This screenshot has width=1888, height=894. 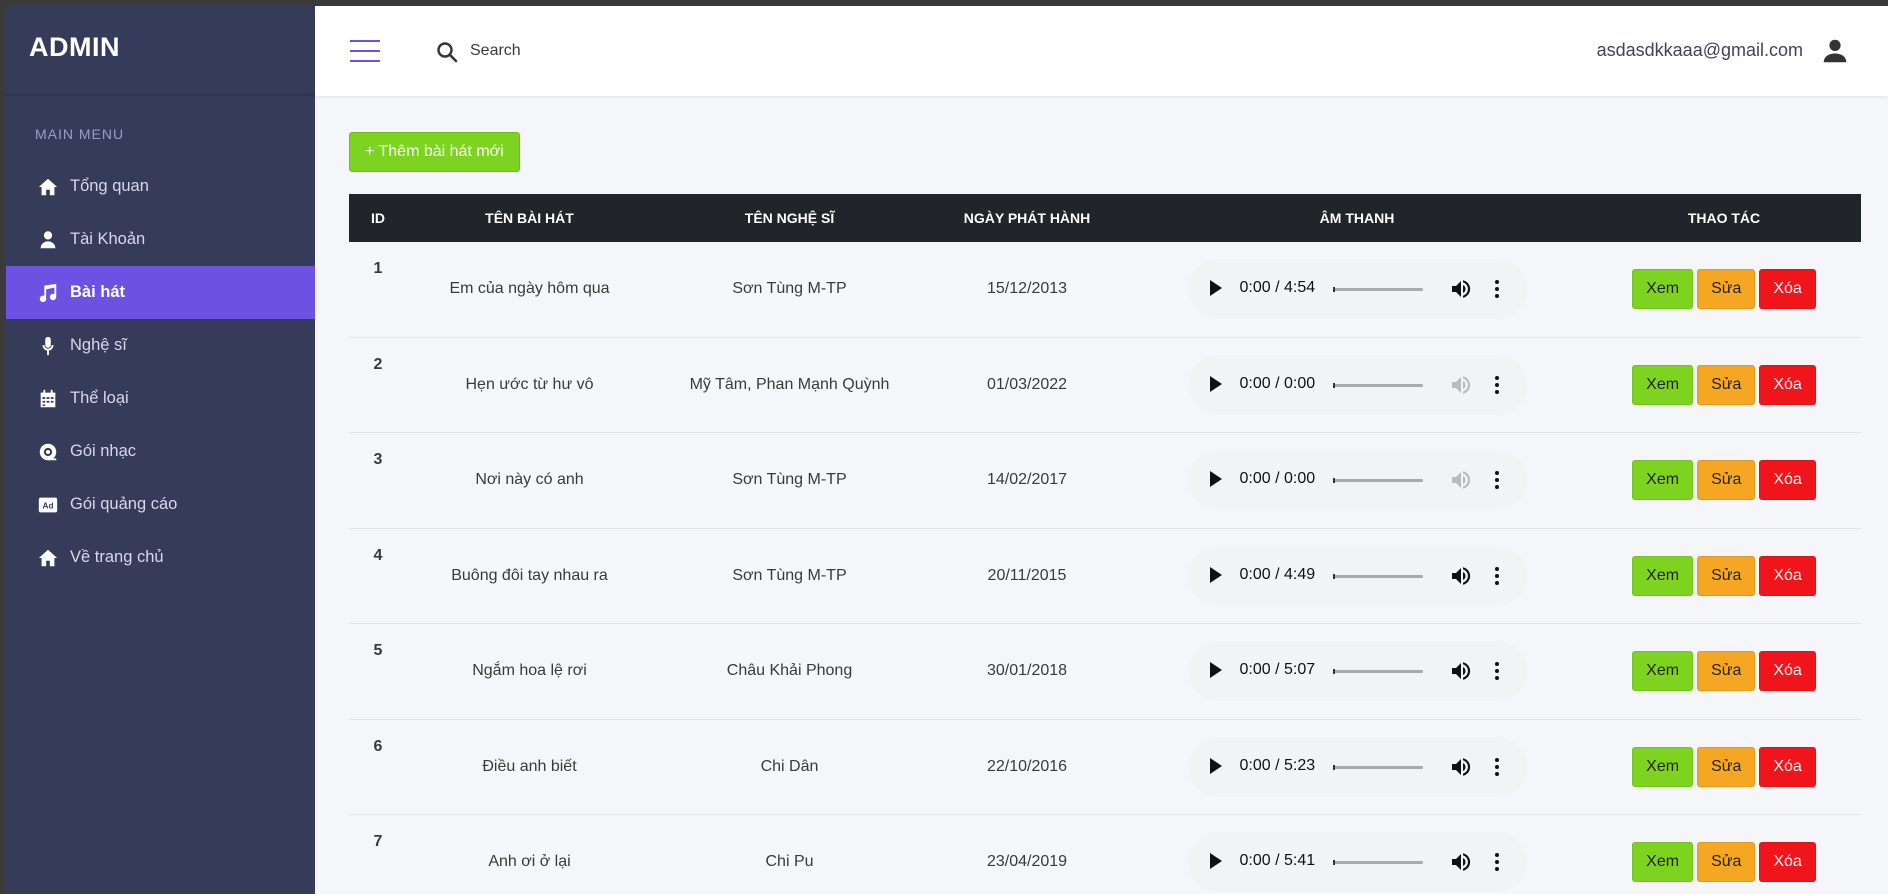 I want to click on release-date: 22/10/2016, so click(x=1027, y=766).